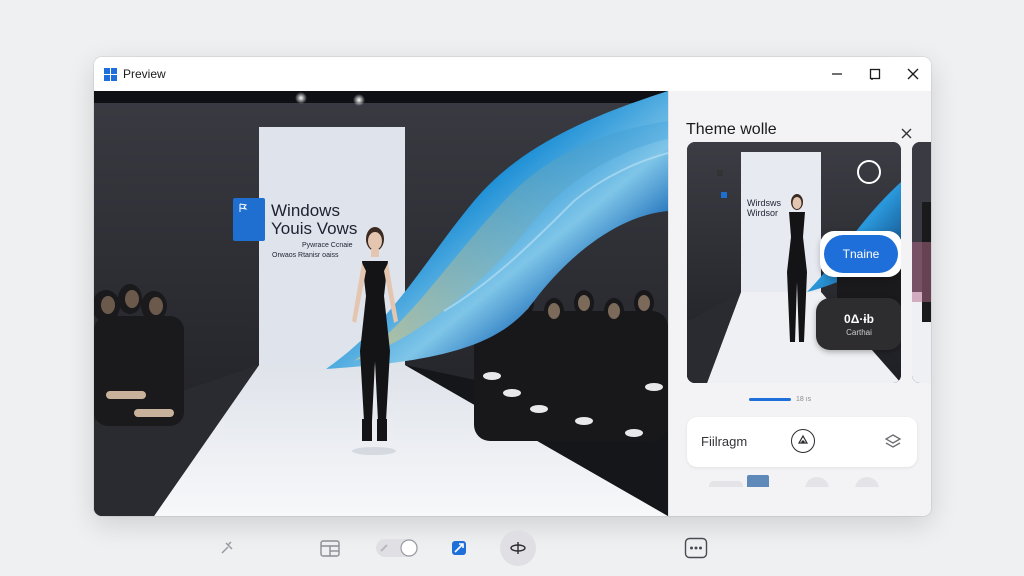  Describe the element at coordinates (314, 228) in the screenshot. I see `backdrop-subtitle: Youis Vows` at that location.